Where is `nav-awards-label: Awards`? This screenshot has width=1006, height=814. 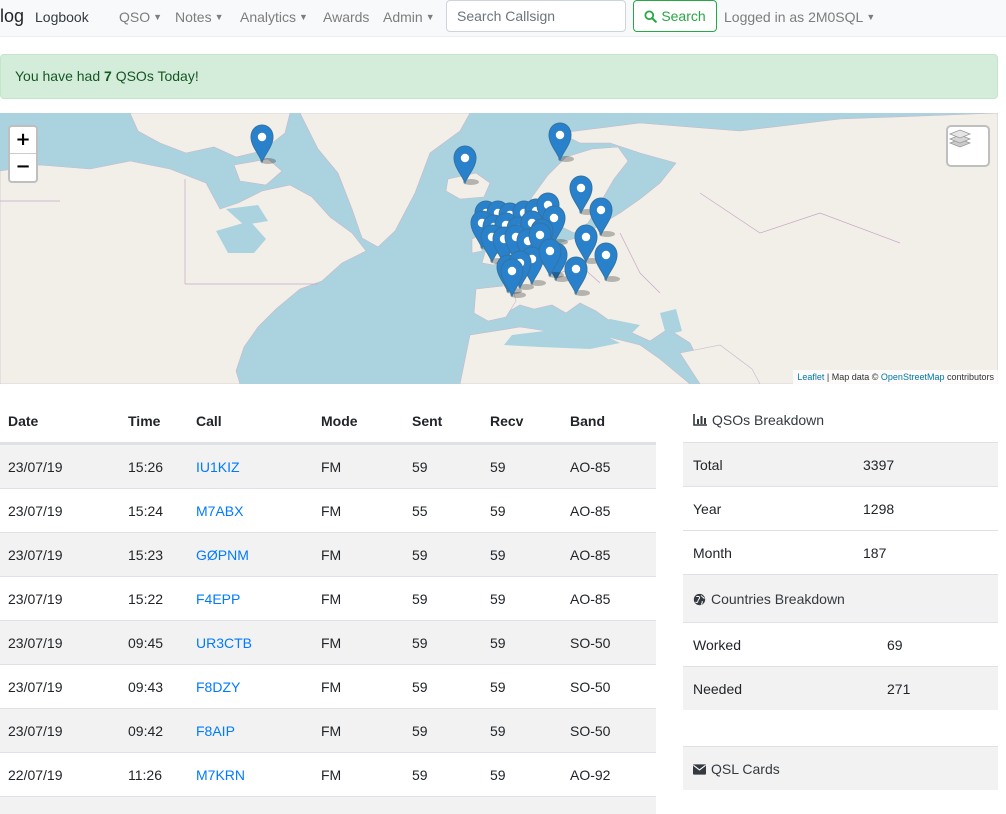 nav-awards-label: Awards is located at coordinates (346, 17).